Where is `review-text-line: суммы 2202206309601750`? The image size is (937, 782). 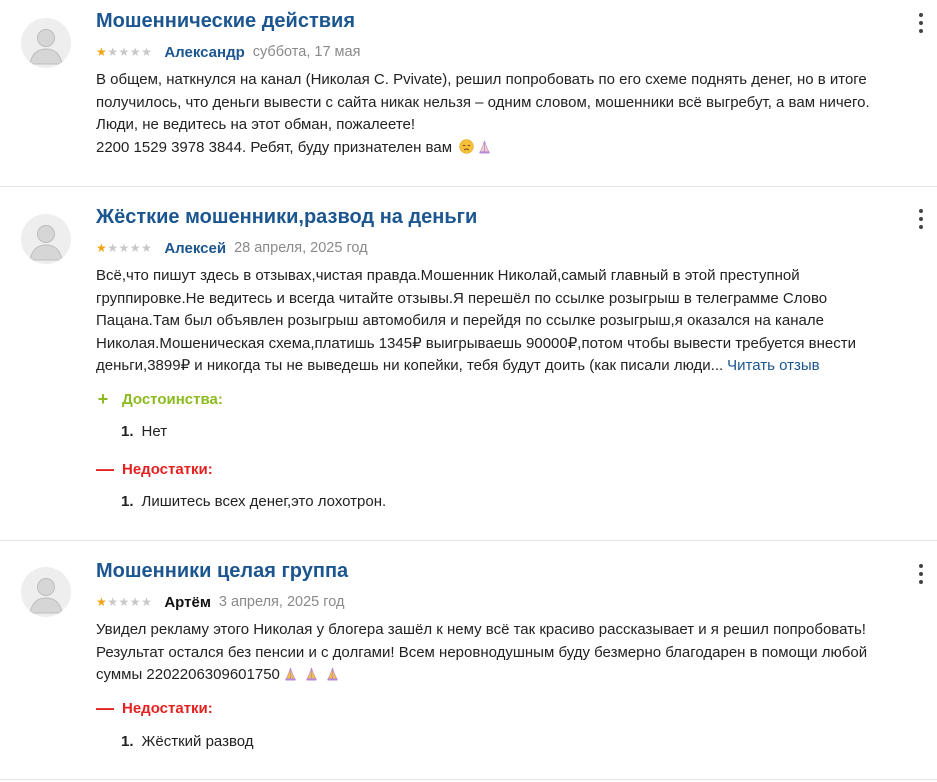 review-text-line: суммы 2202206309601750 is located at coordinates (503, 675).